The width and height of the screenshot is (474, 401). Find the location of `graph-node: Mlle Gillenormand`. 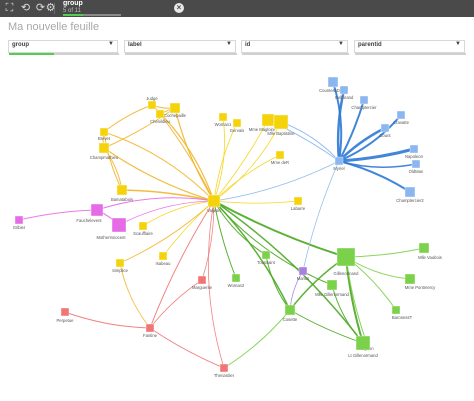

graph-node: Mlle Gillenormand is located at coordinates (332, 288).